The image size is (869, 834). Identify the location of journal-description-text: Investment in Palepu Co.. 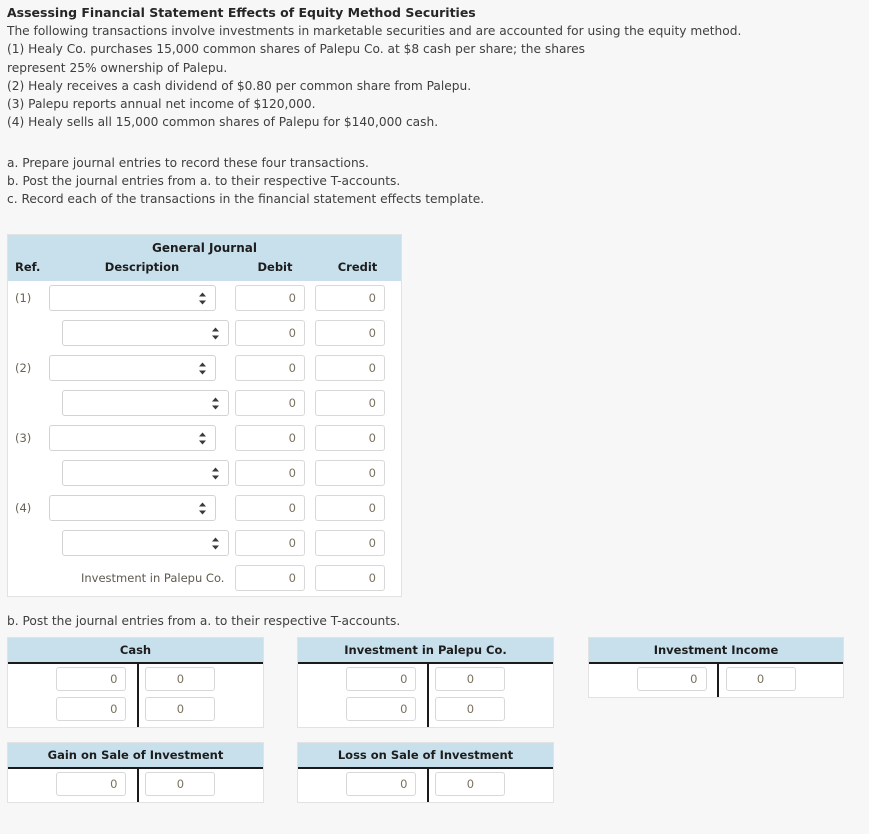
(153, 578).